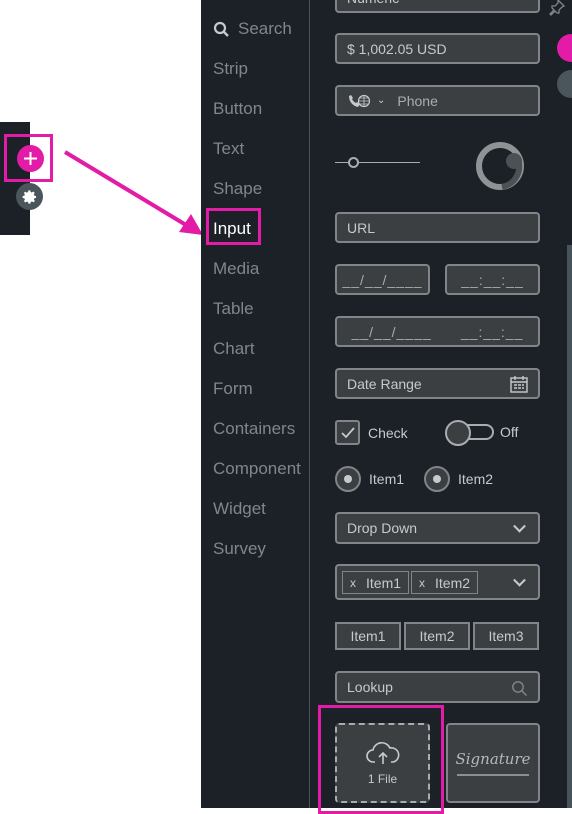  I want to click on numeric-label: Numeric, so click(373, 3).